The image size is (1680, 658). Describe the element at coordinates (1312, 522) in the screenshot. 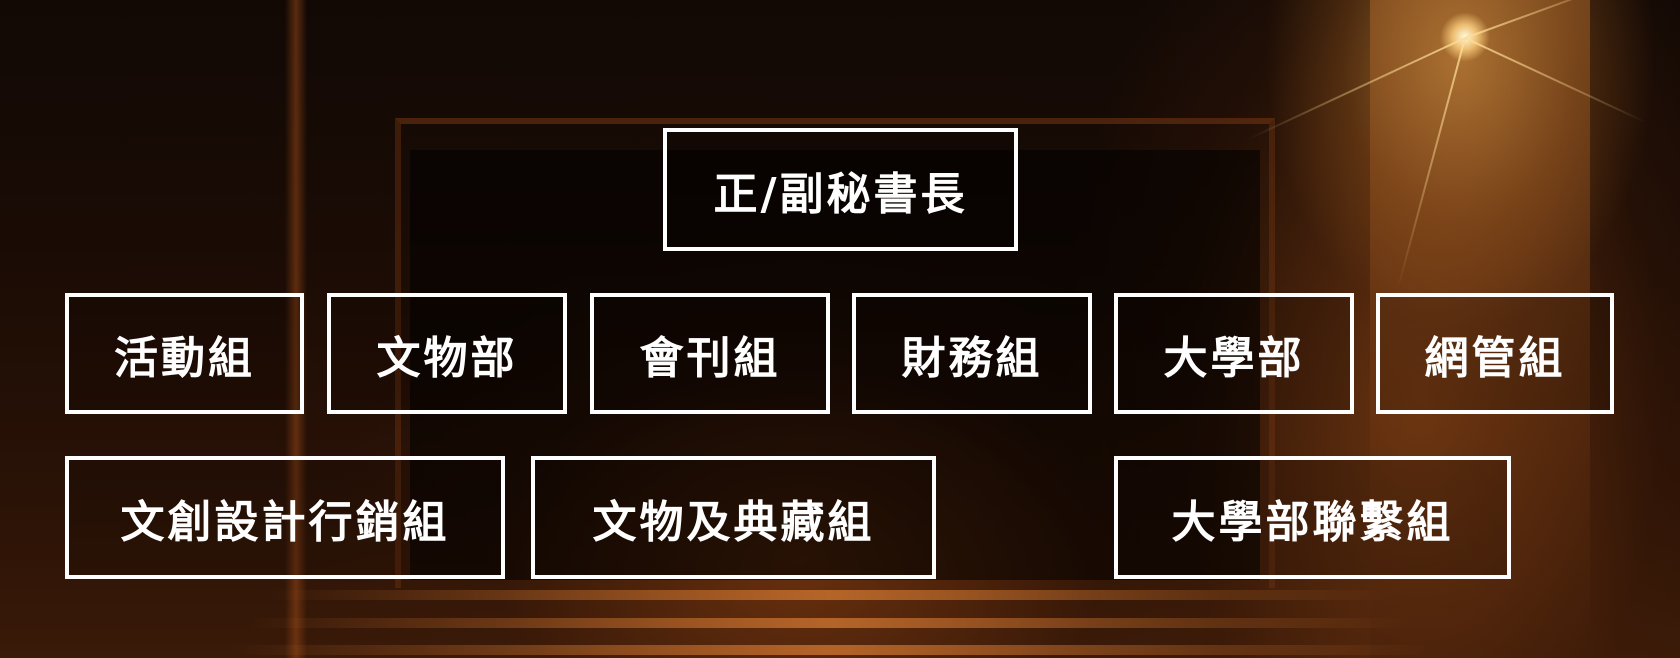

I see `node-label: 大學部聯繫組` at that location.